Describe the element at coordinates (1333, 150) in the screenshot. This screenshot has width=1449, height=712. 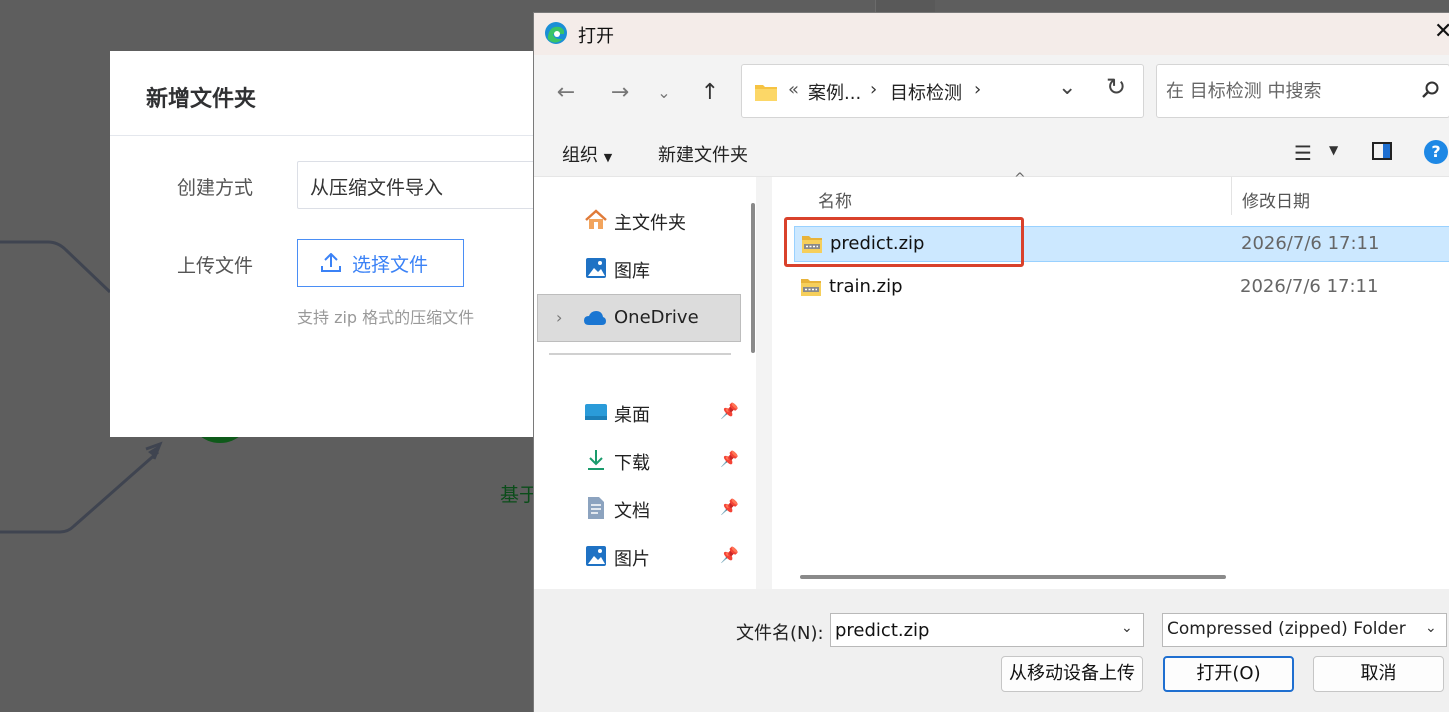
I see `view-caret-icon: ▼` at that location.